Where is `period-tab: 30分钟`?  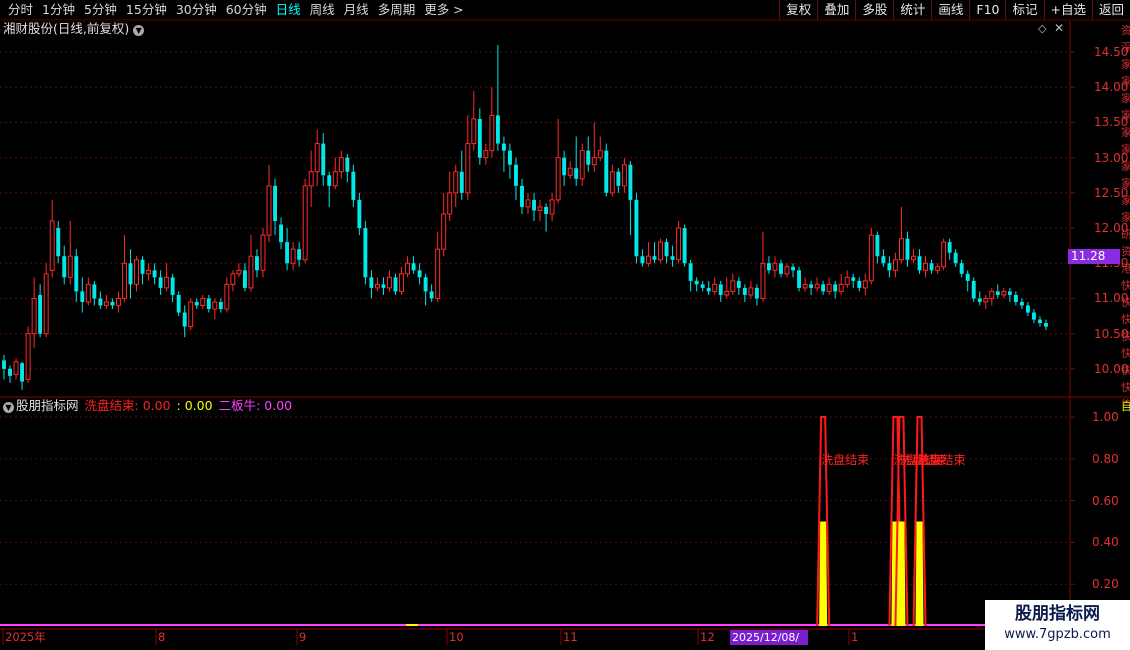
period-tab: 30分钟 is located at coordinates (197, 10).